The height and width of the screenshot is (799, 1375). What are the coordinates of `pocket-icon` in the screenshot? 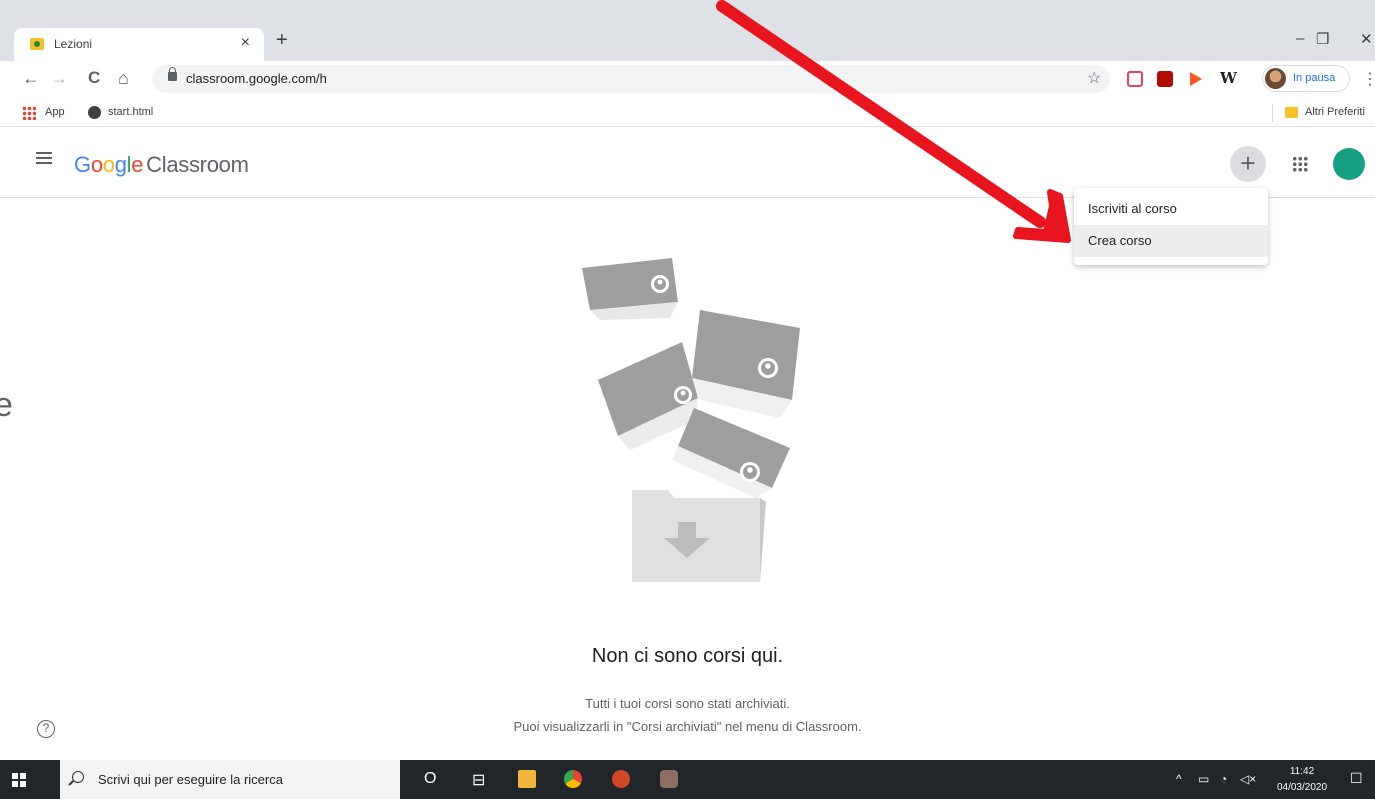 It's located at (1135, 79).